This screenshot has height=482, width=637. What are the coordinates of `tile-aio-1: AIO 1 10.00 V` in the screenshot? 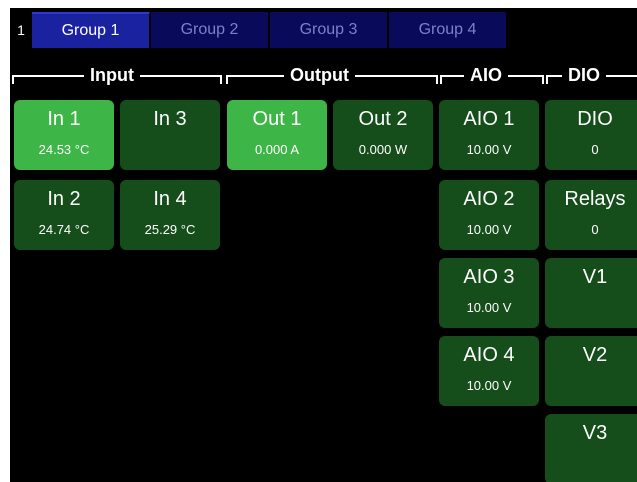 It's located at (489, 135).